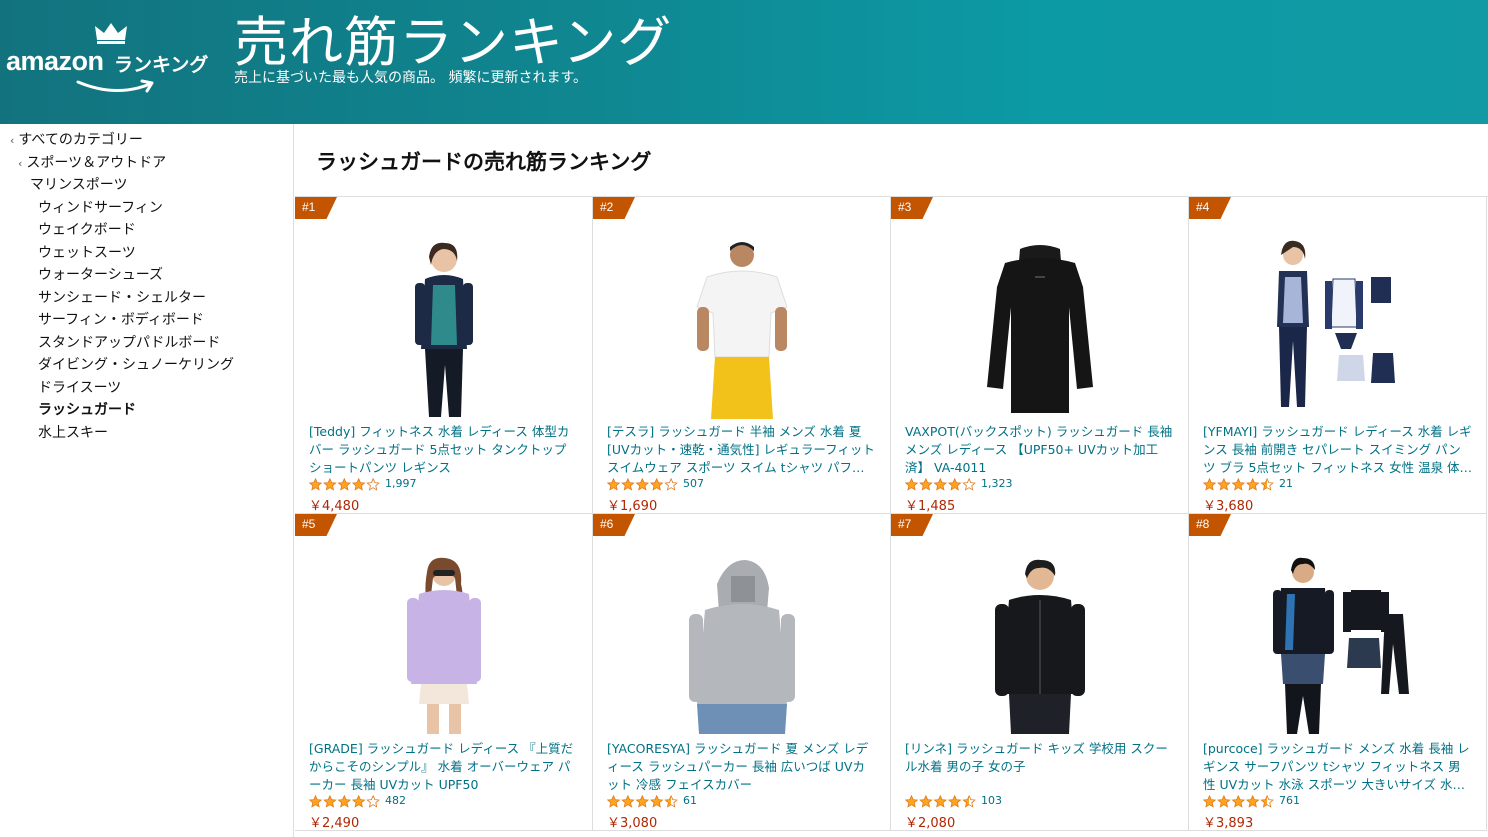 Image resolution: width=1488 pixels, height=837 pixels. What do you see at coordinates (693, 483) in the screenshot?
I see `review-count: 507` at bounding box center [693, 483].